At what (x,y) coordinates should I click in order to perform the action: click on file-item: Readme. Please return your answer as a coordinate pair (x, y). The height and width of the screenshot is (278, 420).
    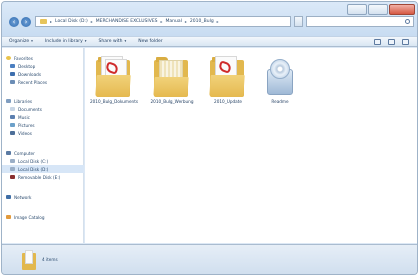
    Looking at the image, I should click on (280, 83).